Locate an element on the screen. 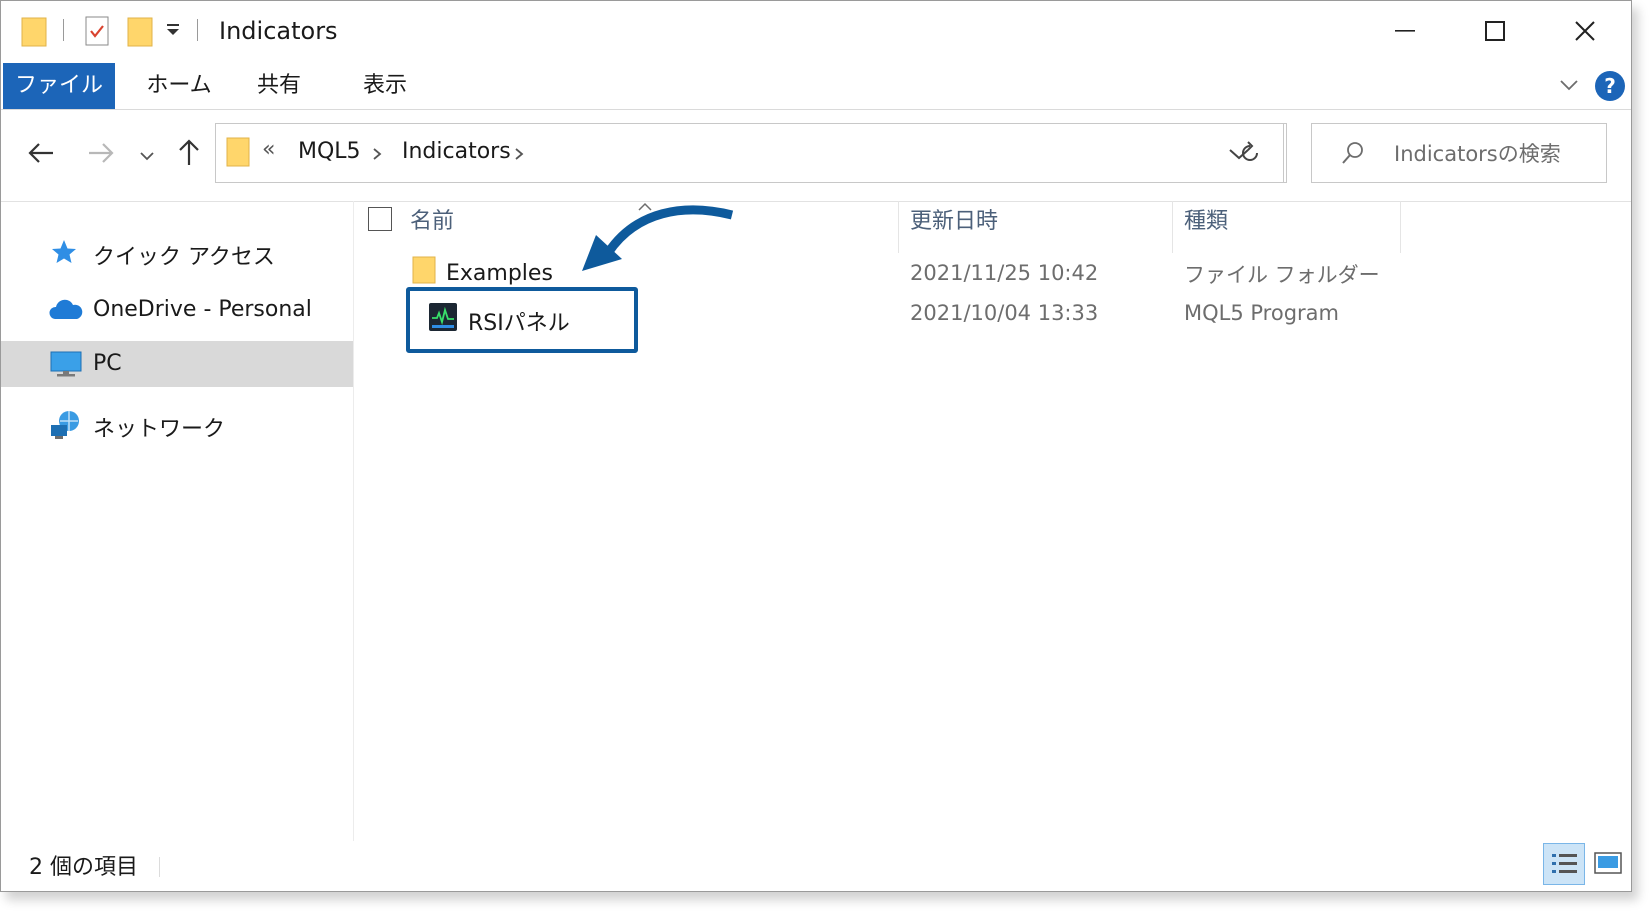 The height and width of the screenshot is (912, 1650). sidebar-item-onedrive: OneDrive - Personal is located at coordinates (177, 310).